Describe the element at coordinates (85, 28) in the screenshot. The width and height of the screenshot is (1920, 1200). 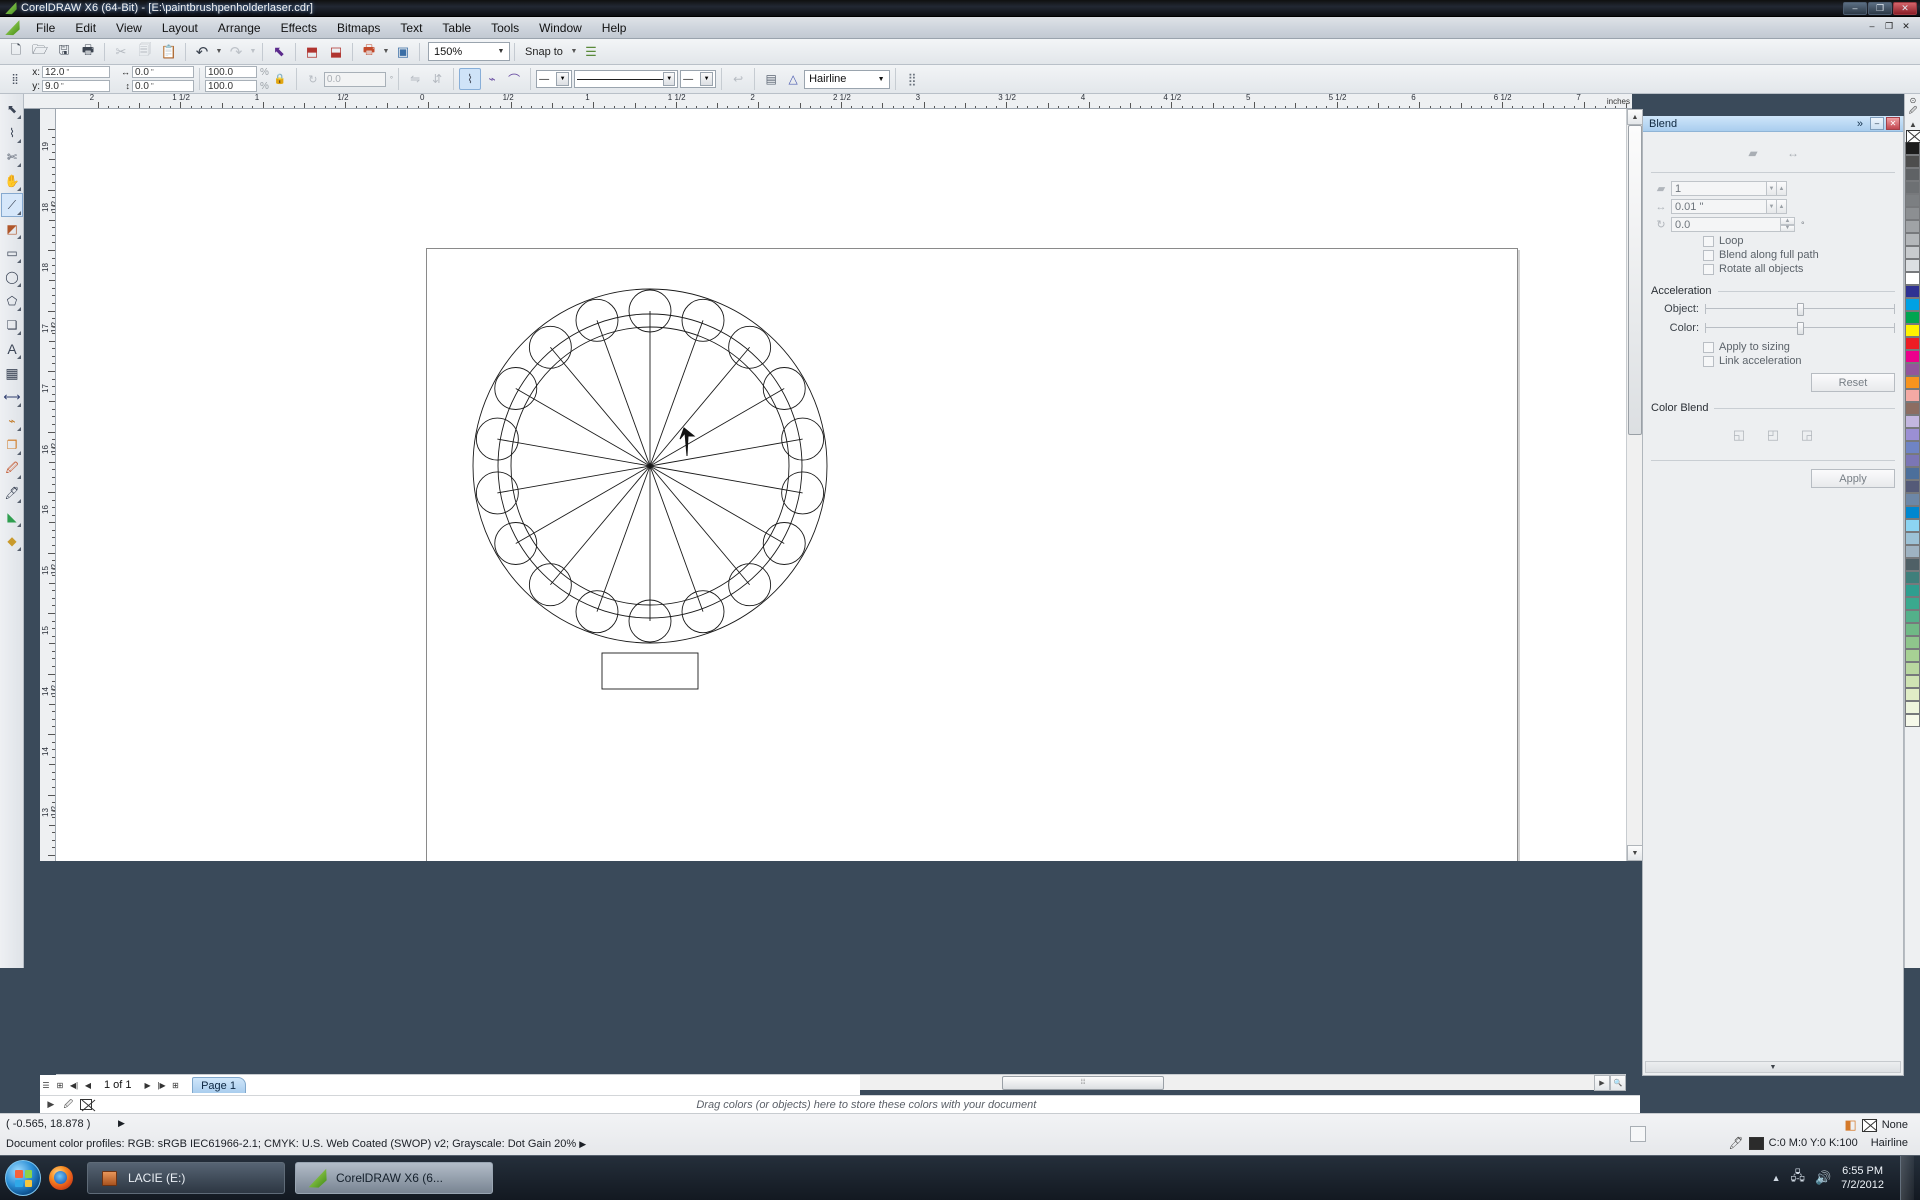
I see `menu-edit: Edit` at that location.